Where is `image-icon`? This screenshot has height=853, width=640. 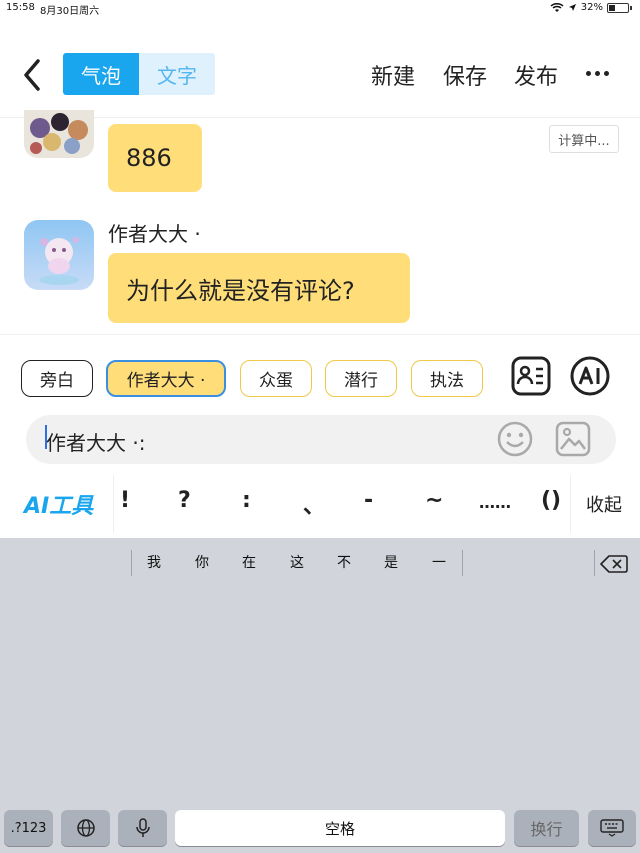 image-icon is located at coordinates (573, 439).